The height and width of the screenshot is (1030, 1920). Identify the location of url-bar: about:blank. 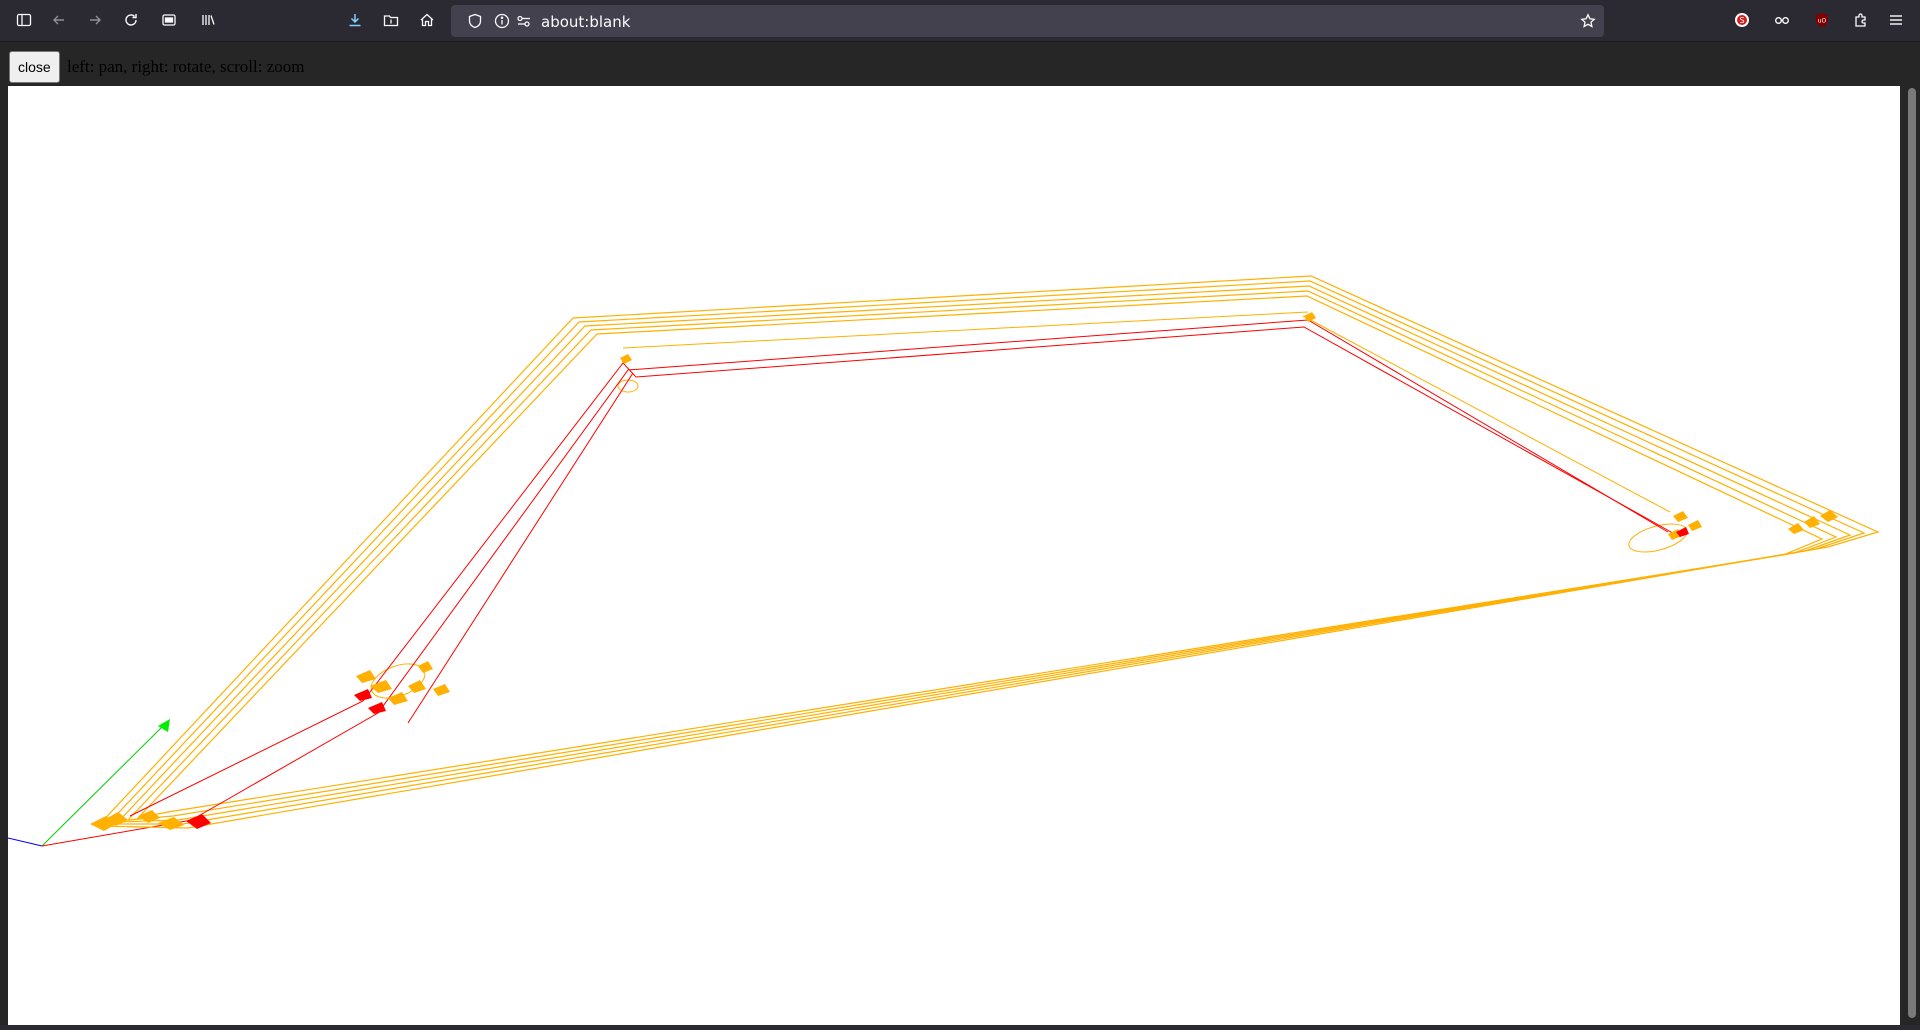
(1027, 21).